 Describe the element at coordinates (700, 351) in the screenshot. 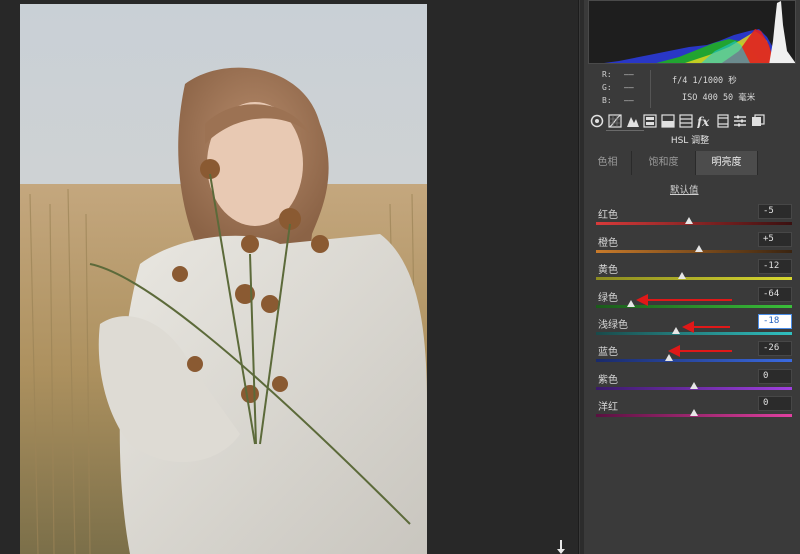

I see `annotation-arrow-blue` at that location.